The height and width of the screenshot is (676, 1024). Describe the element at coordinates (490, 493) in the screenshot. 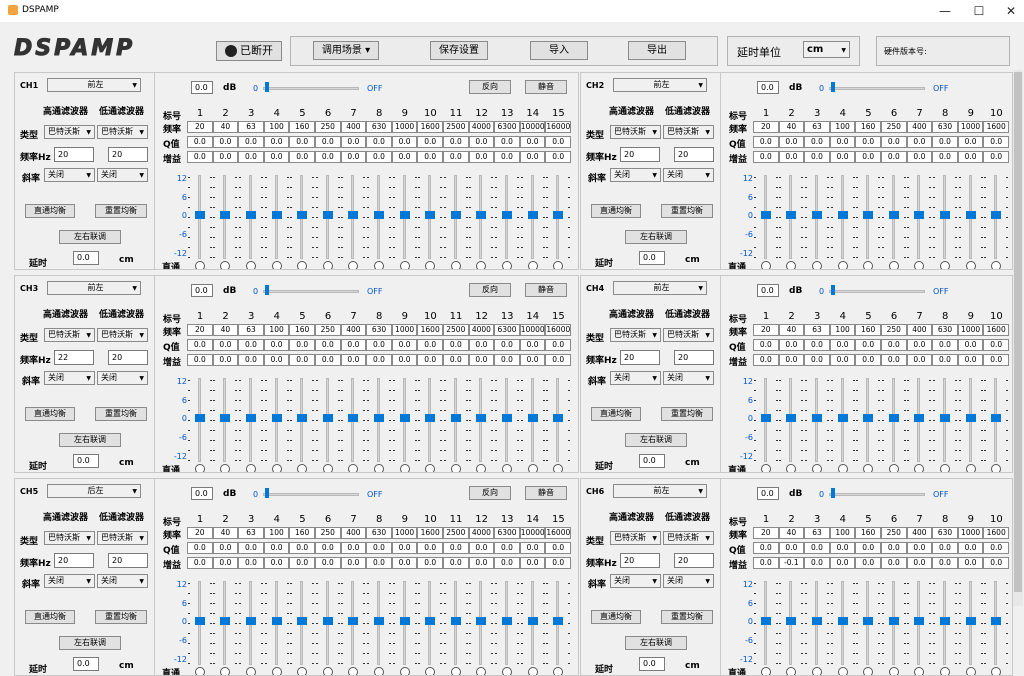

I see `invert-button: 反向` at that location.